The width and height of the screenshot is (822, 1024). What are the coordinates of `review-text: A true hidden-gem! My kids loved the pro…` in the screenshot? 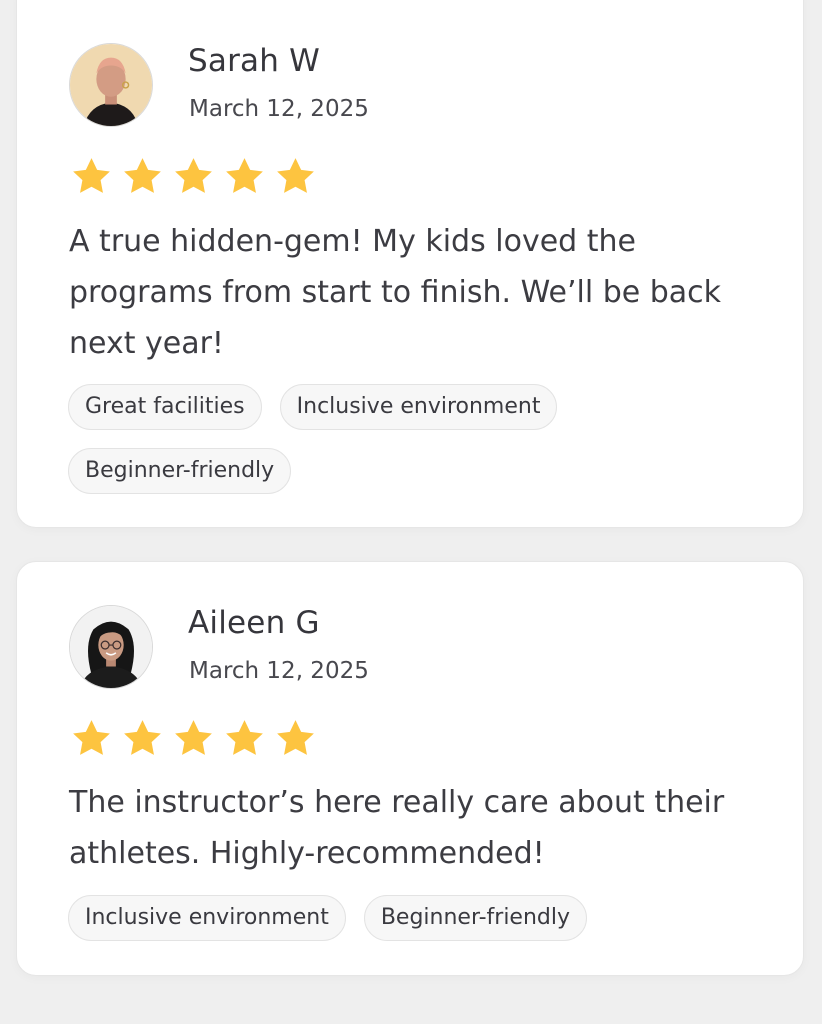 It's located at (395, 292).